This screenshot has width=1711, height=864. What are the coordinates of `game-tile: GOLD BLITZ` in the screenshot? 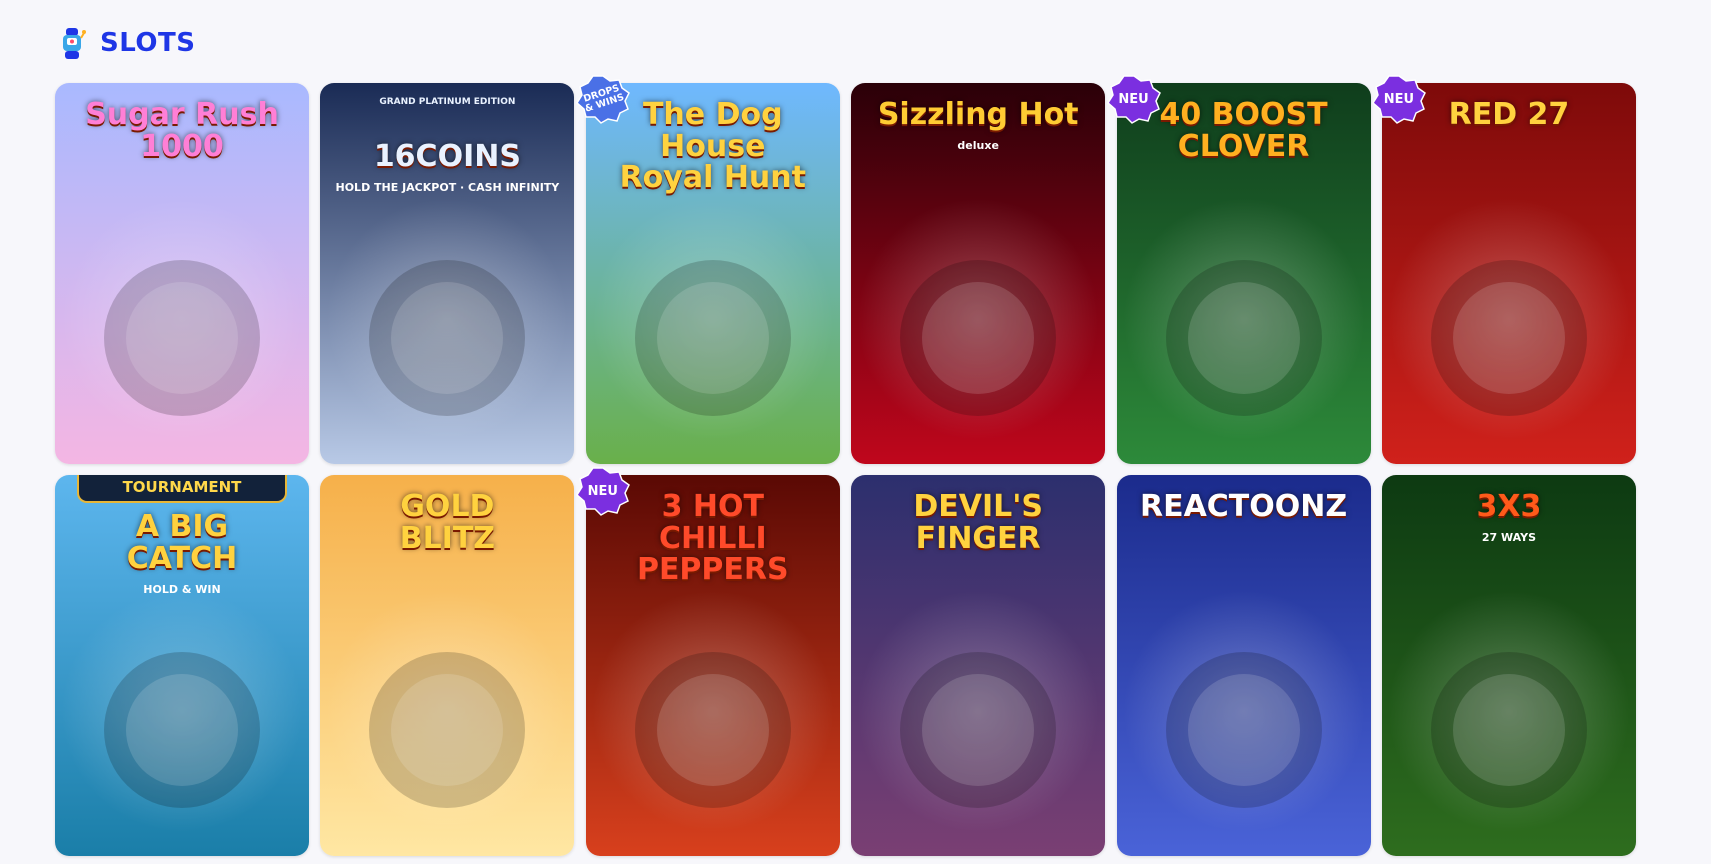 It's located at (447, 665).